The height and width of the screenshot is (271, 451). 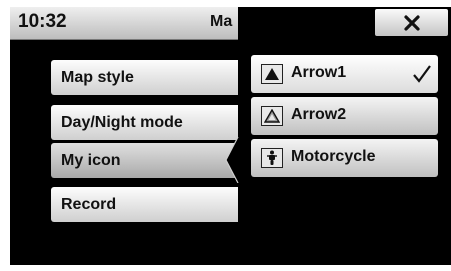 What do you see at coordinates (122, 122) in the screenshot?
I see `menu-item-label: Day/Night mode` at bounding box center [122, 122].